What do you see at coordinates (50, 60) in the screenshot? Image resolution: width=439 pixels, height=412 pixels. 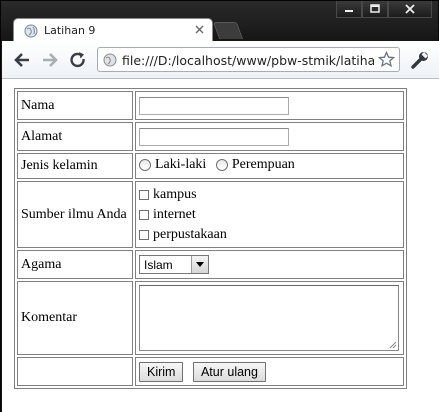 I see `forward-arrow-icon` at bounding box center [50, 60].